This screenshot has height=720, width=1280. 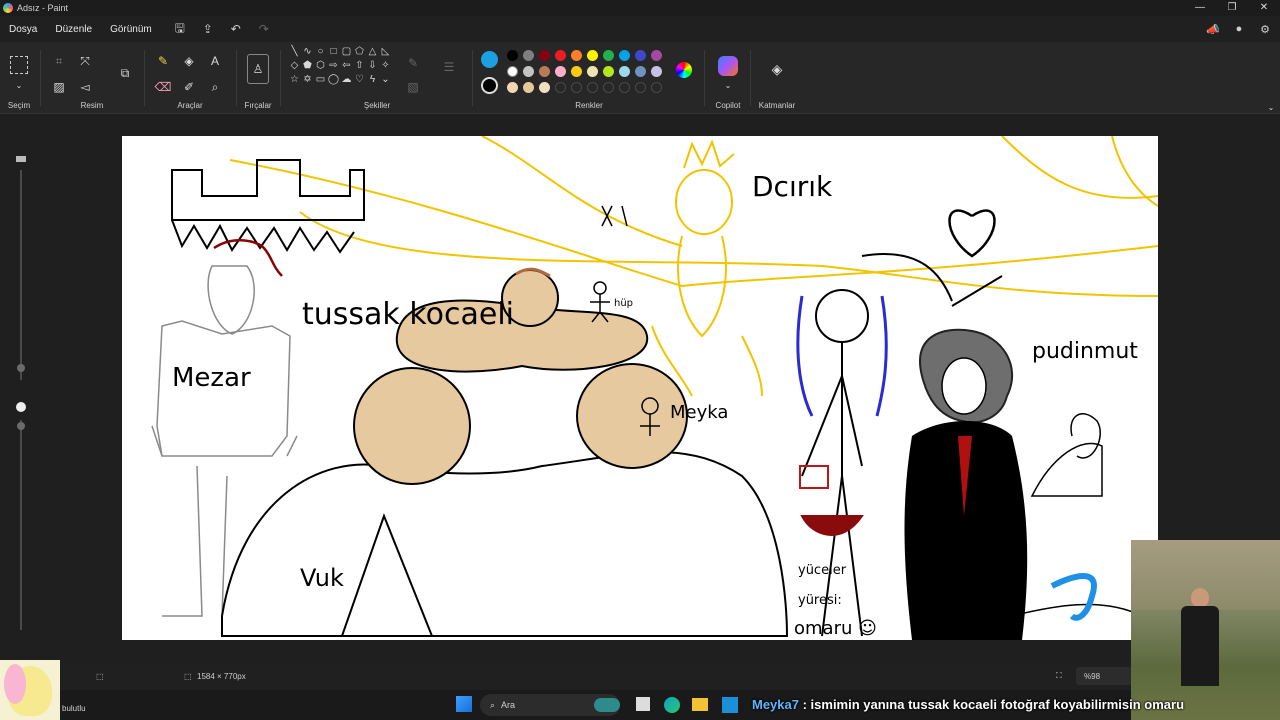 I want to click on select-icon, so click(x=19, y=65).